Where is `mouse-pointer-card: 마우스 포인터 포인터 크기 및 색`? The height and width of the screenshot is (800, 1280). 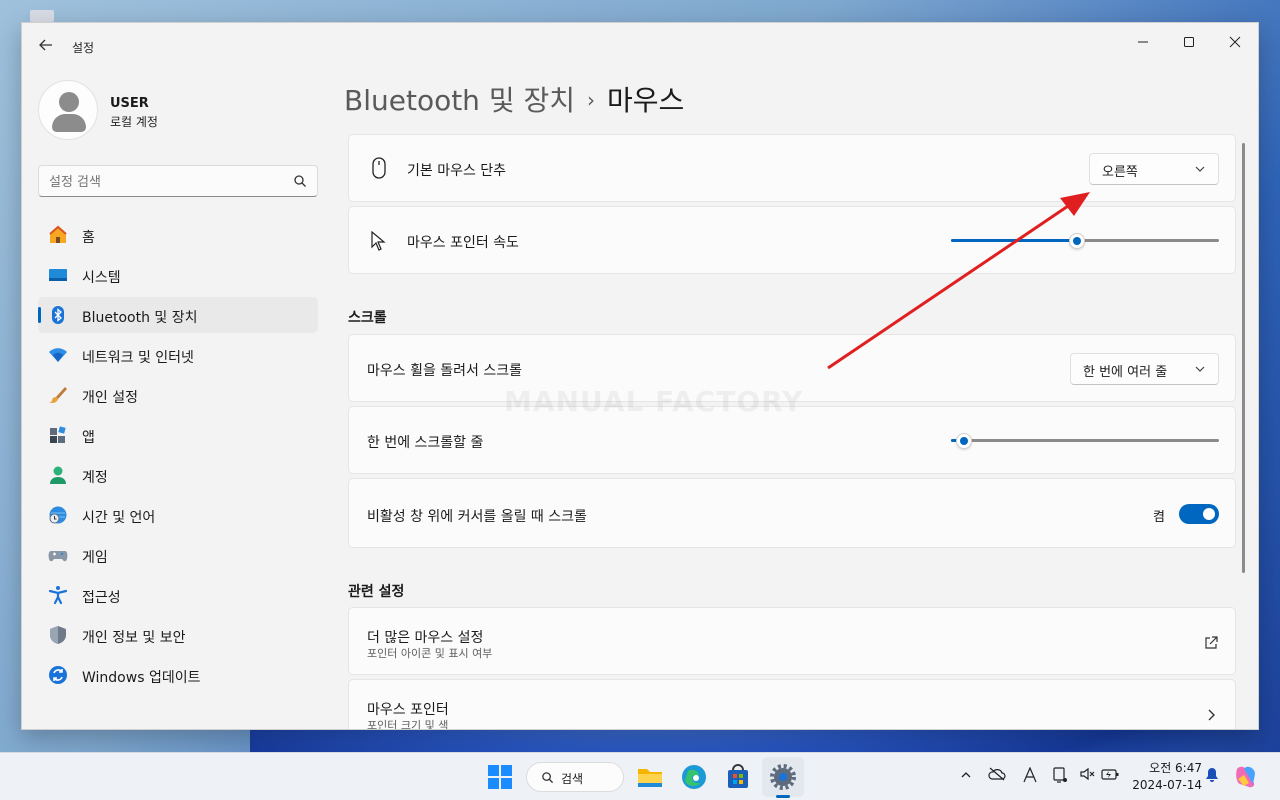
mouse-pointer-card: 마우스 포인터 포인터 크기 및 색 is located at coordinates (792, 704).